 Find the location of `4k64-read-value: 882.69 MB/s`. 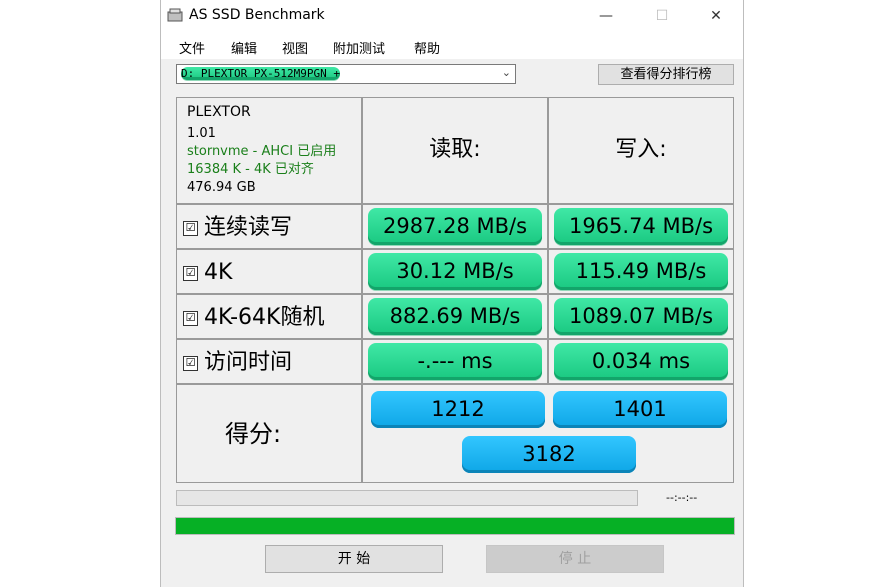

4k64-read-value: 882.69 MB/s is located at coordinates (455, 316).